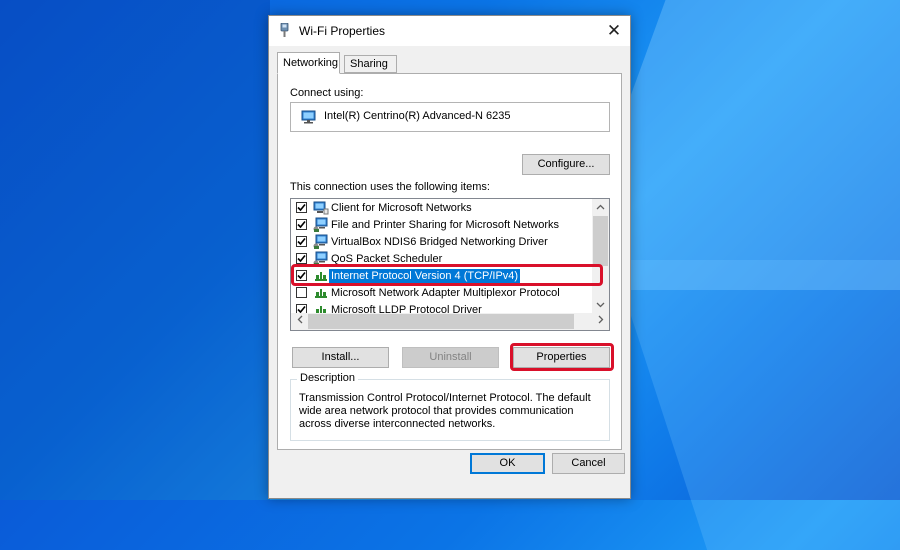 This screenshot has width=900, height=550. I want to click on adapter-name: Intel(R) Centrino(R) Advanced-N 6235, so click(417, 116).